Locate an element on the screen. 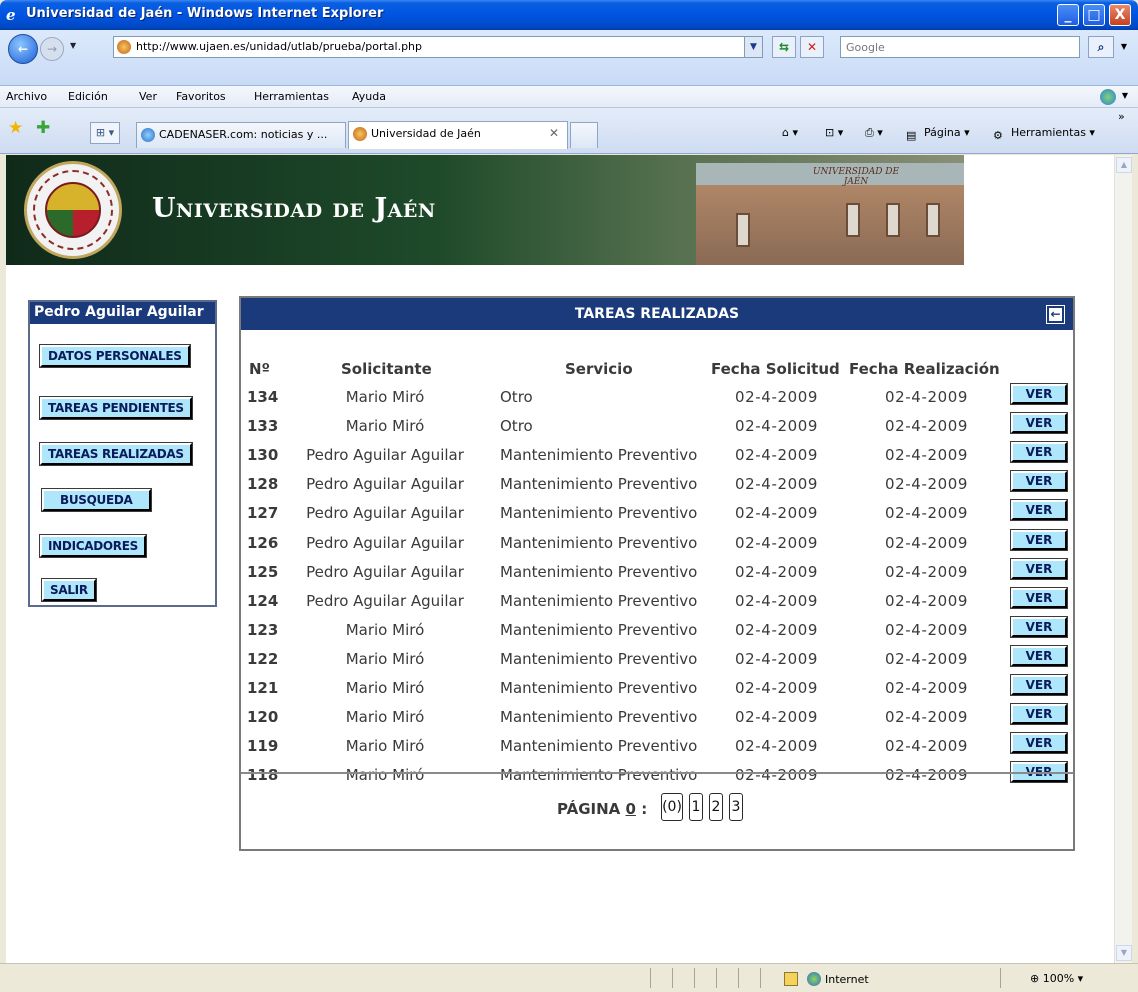  feeds-button: ⊡ ▾ is located at coordinates (834, 132).